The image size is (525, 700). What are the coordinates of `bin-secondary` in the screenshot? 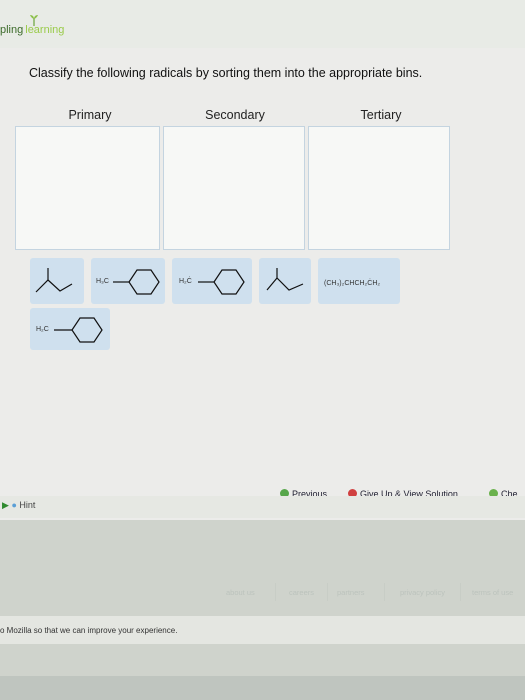 It's located at (234, 188).